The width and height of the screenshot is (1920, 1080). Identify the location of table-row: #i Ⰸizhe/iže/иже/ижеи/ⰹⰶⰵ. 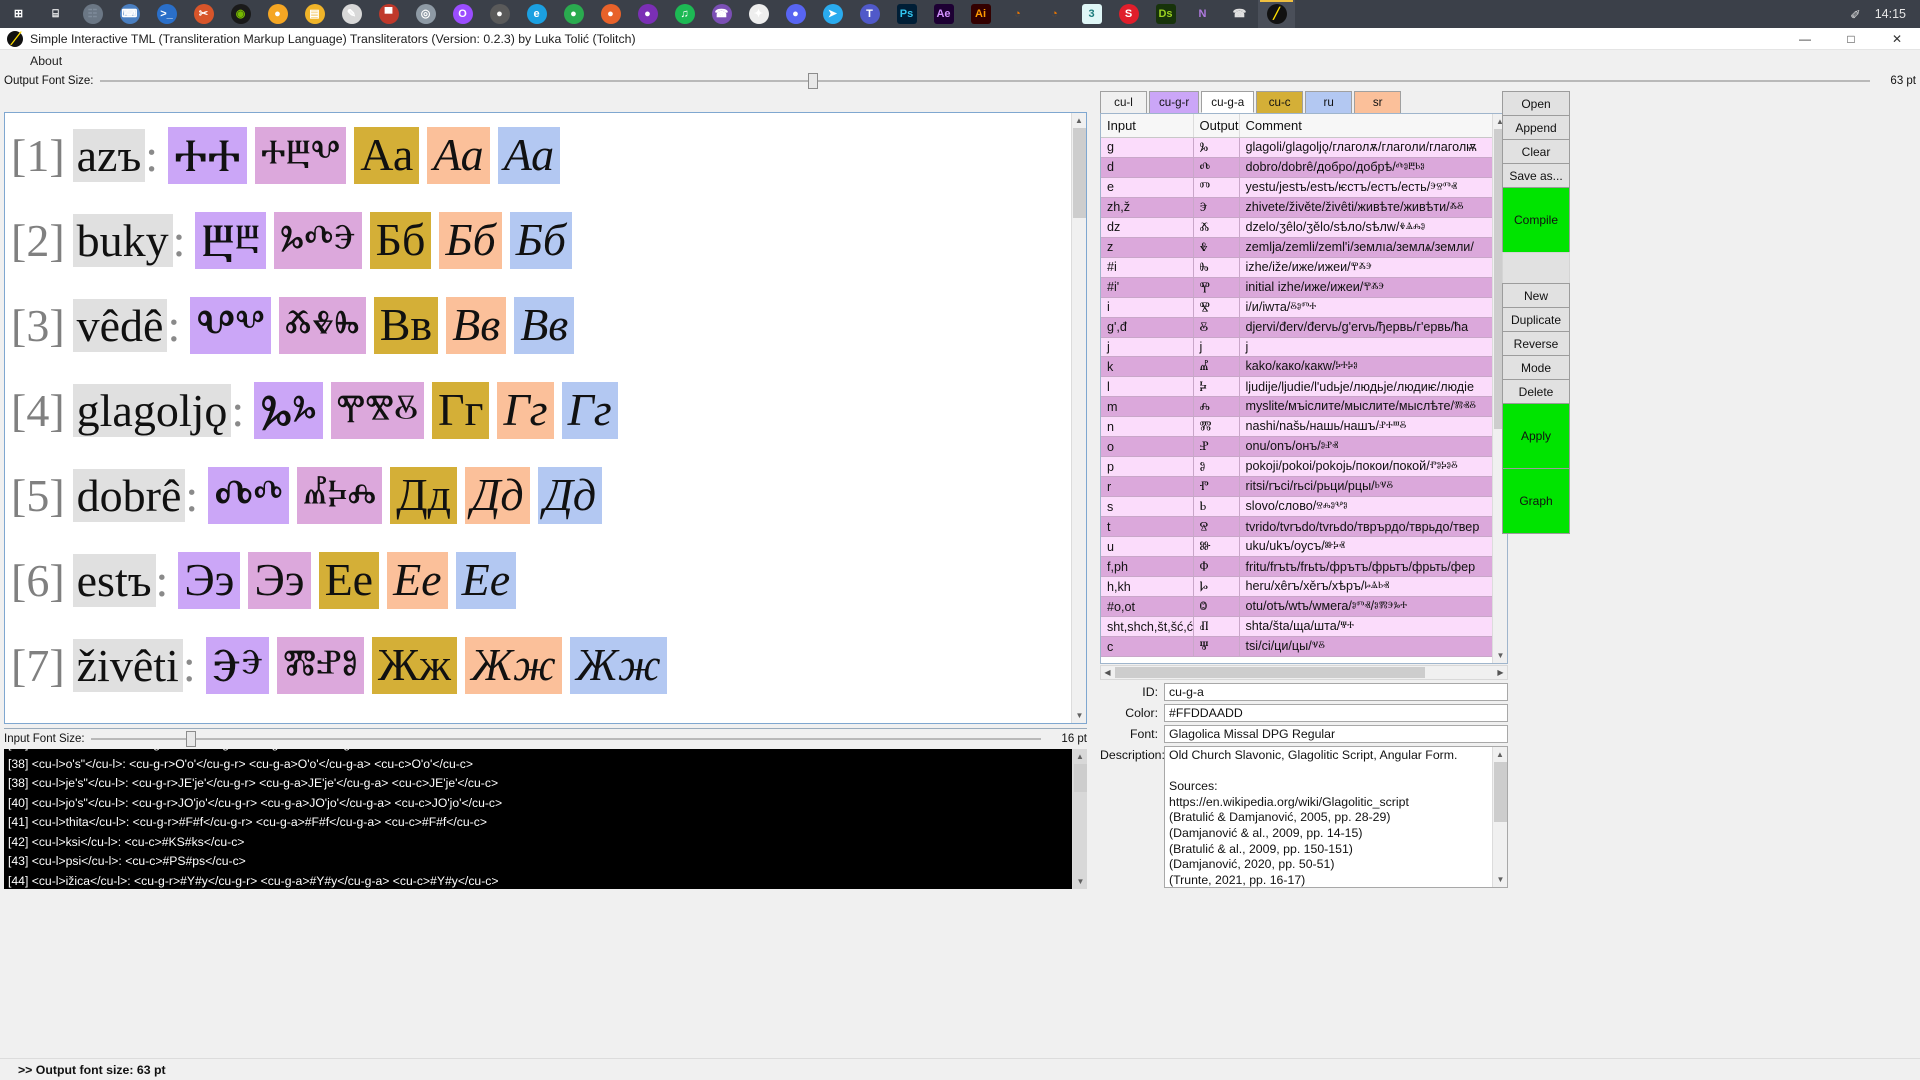
(1304, 267).